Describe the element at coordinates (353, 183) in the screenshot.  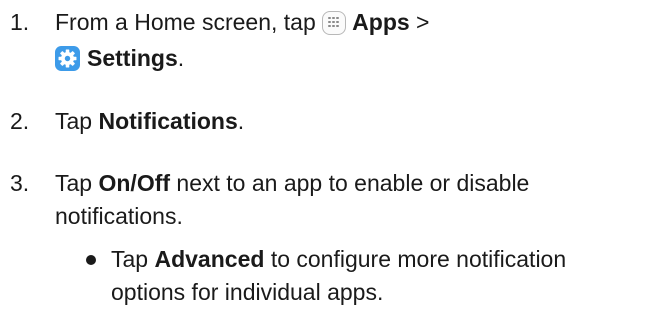
I see `step-text: next to an app to enable or disable` at that location.